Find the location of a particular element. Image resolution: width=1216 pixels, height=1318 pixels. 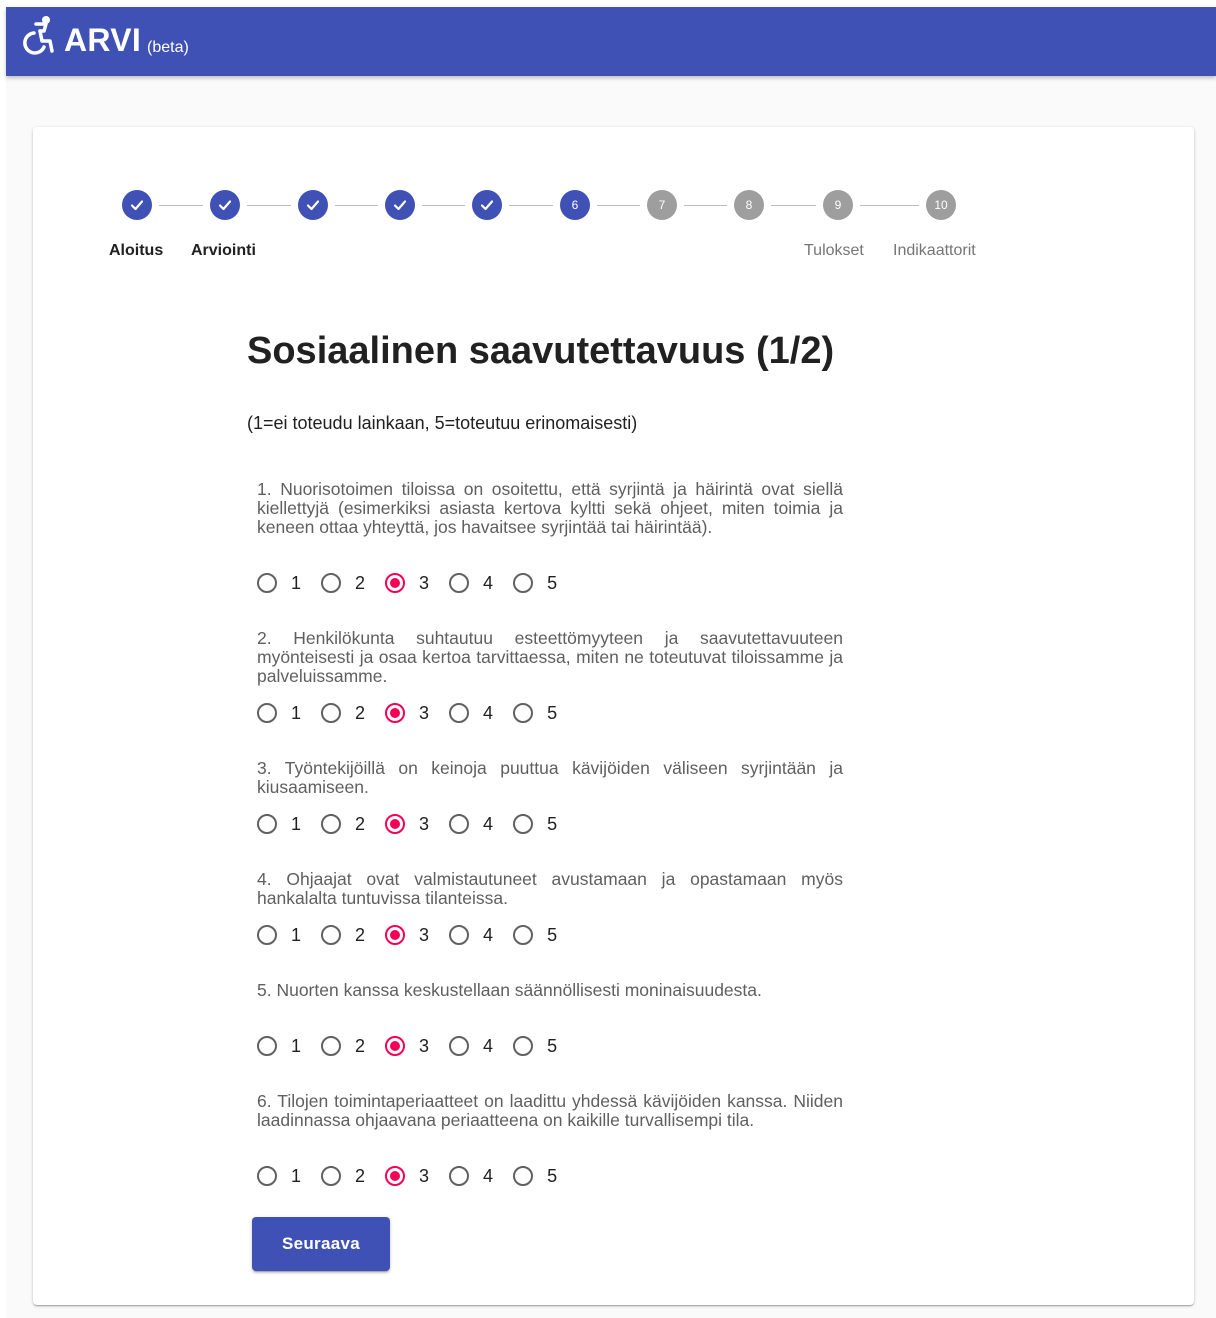

radio-label: 5 is located at coordinates (552, 582).